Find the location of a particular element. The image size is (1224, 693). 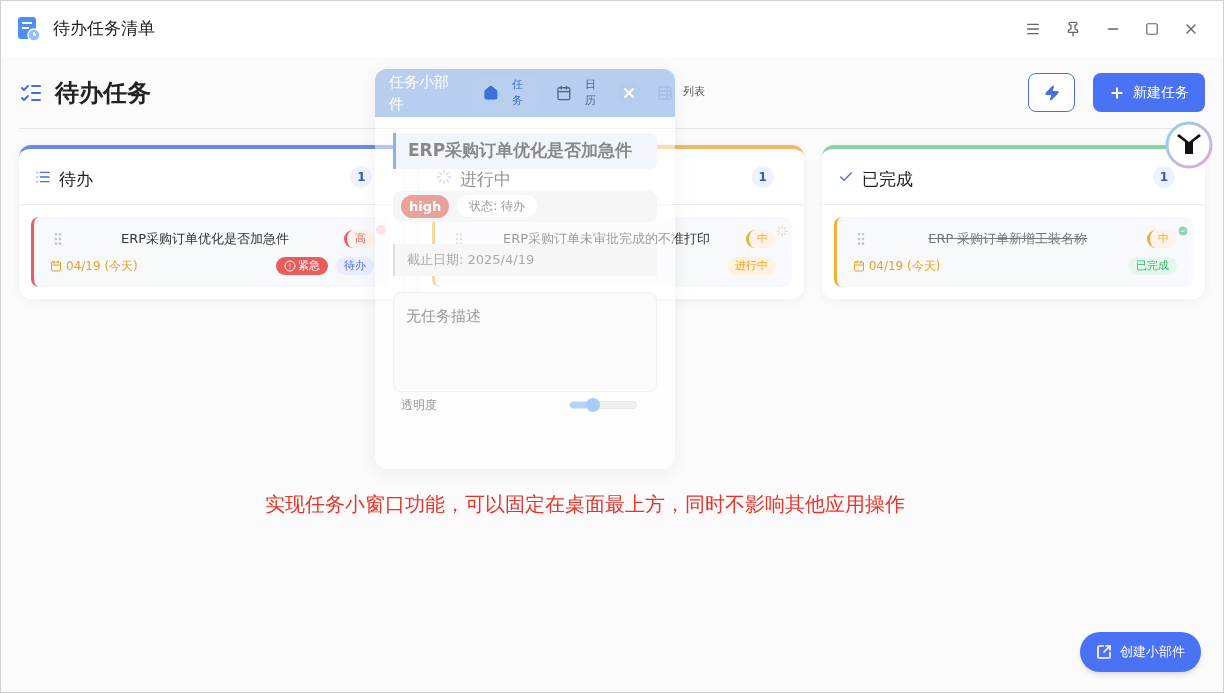

annotation-caption: 实现任务小窗口功能，可以固定在桌面最上方，同时不影响其他应用操作 is located at coordinates (585, 504).